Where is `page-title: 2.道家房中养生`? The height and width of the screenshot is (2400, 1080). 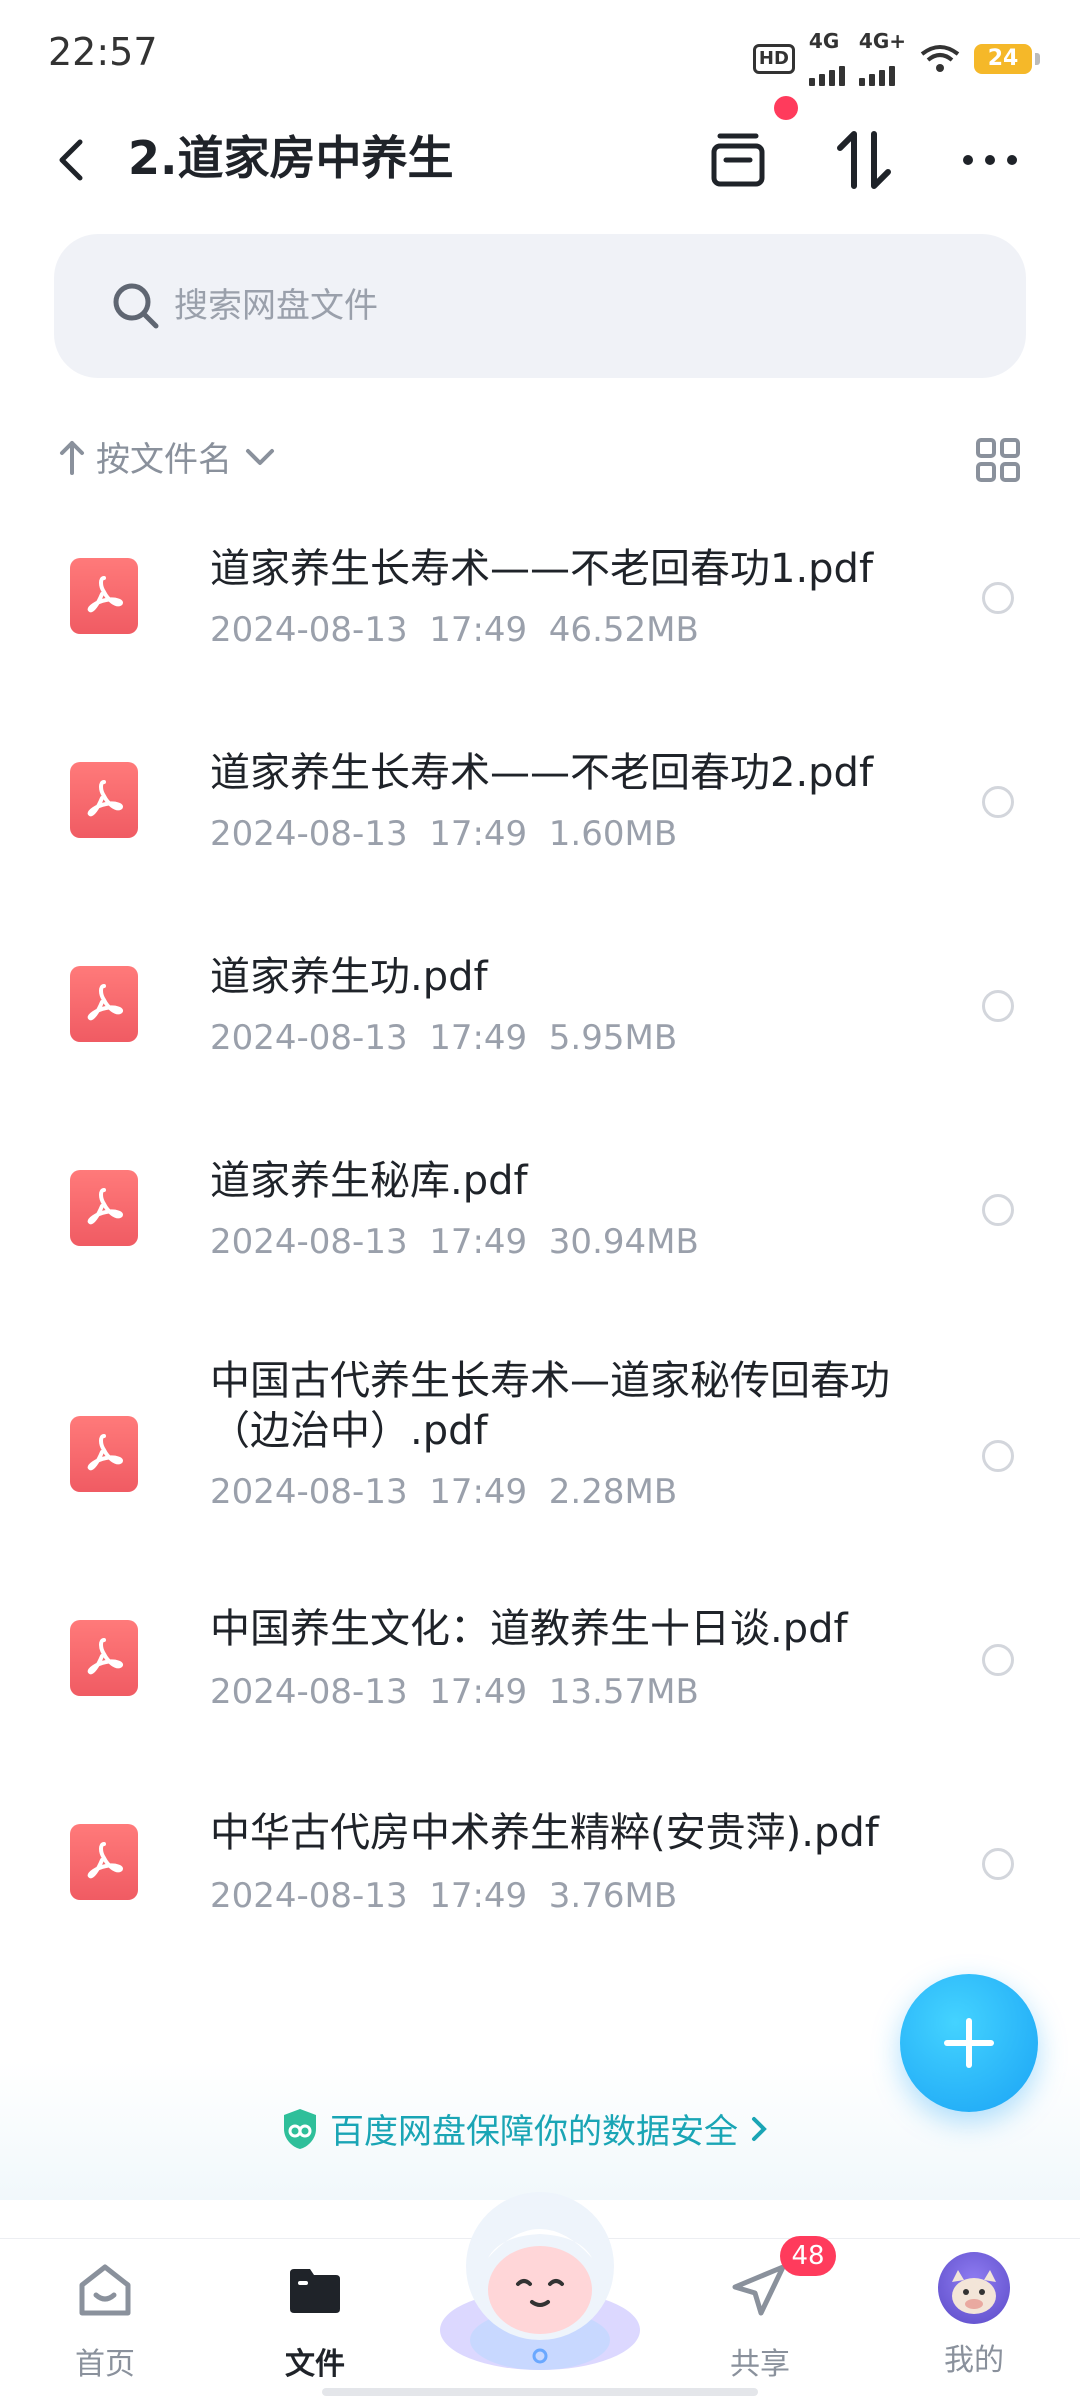
page-title: 2.道家房中养生 is located at coordinates (291, 158).